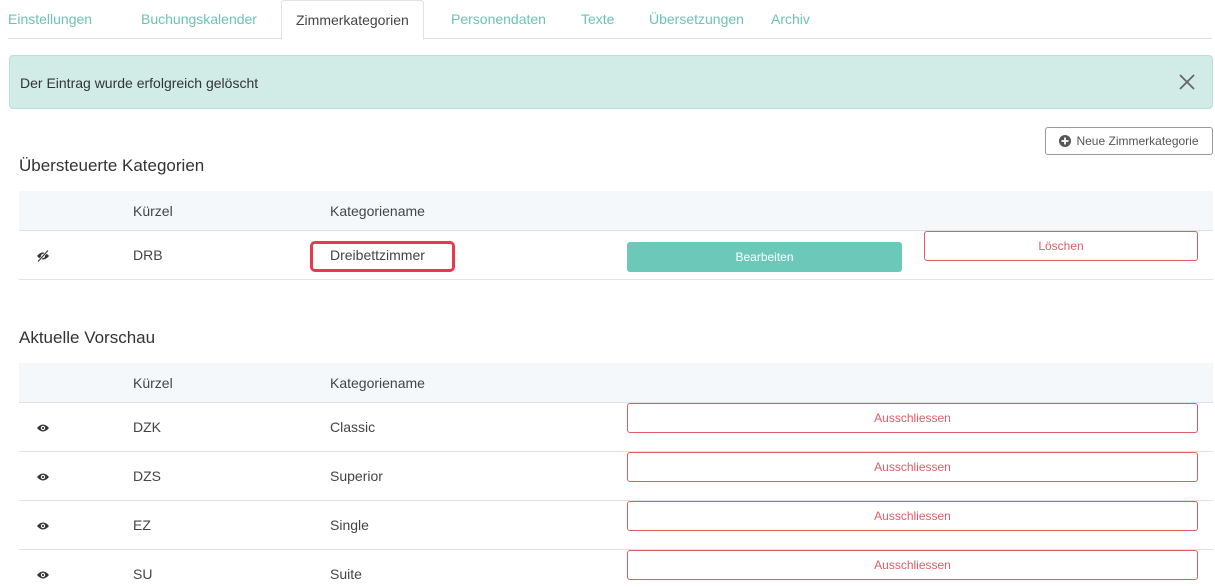 The width and height of the screenshot is (1215, 587). Describe the element at coordinates (790, 19) in the screenshot. I see `tab-archiv: Archiv` at that location.